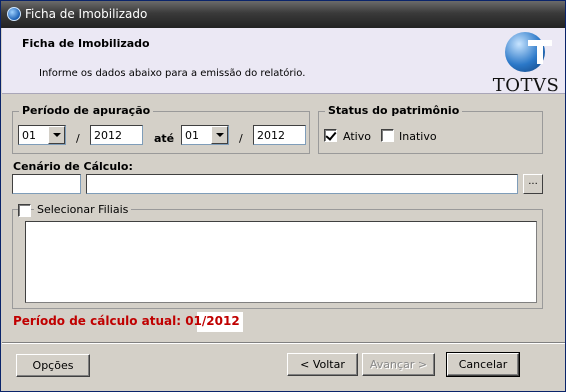  What do you see at coordinates (271, 135) in the screenshot?
I see `to-year-value: 2012` at bounding box center [271, 135].